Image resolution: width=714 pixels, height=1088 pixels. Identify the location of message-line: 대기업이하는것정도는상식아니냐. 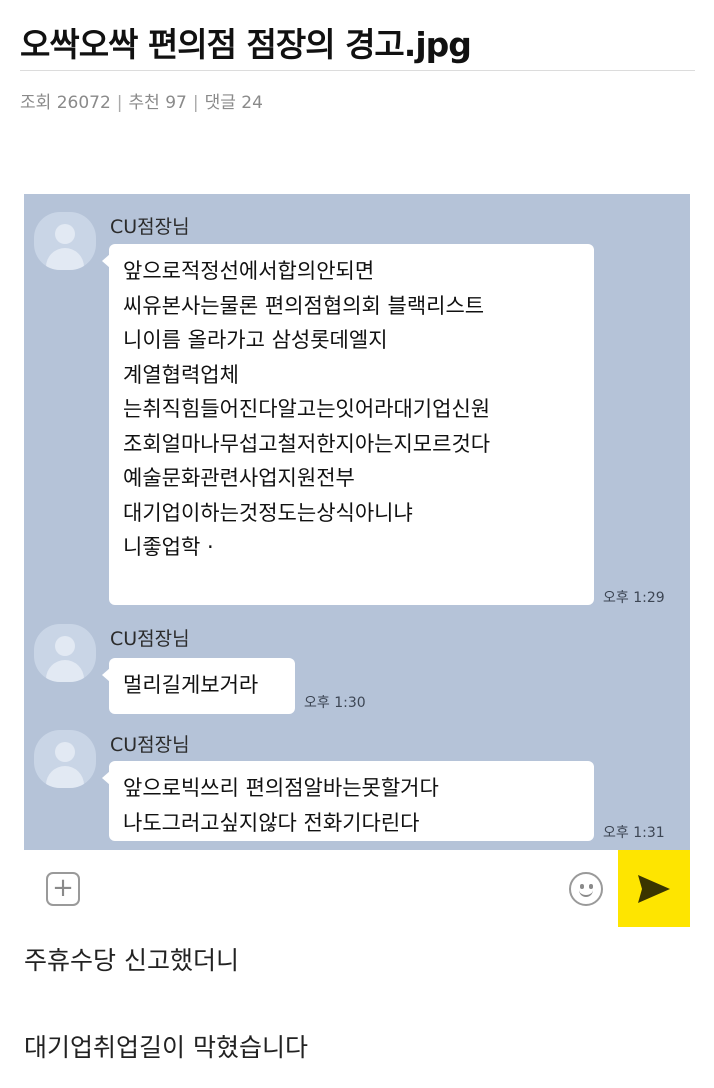
(268, 512).